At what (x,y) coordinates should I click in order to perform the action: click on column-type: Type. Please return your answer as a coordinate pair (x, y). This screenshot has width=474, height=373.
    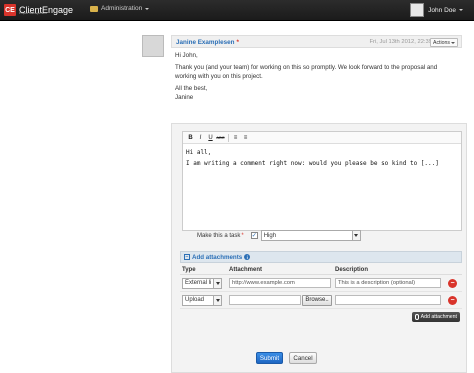
    Looking at the image, I should click on (189, 269).